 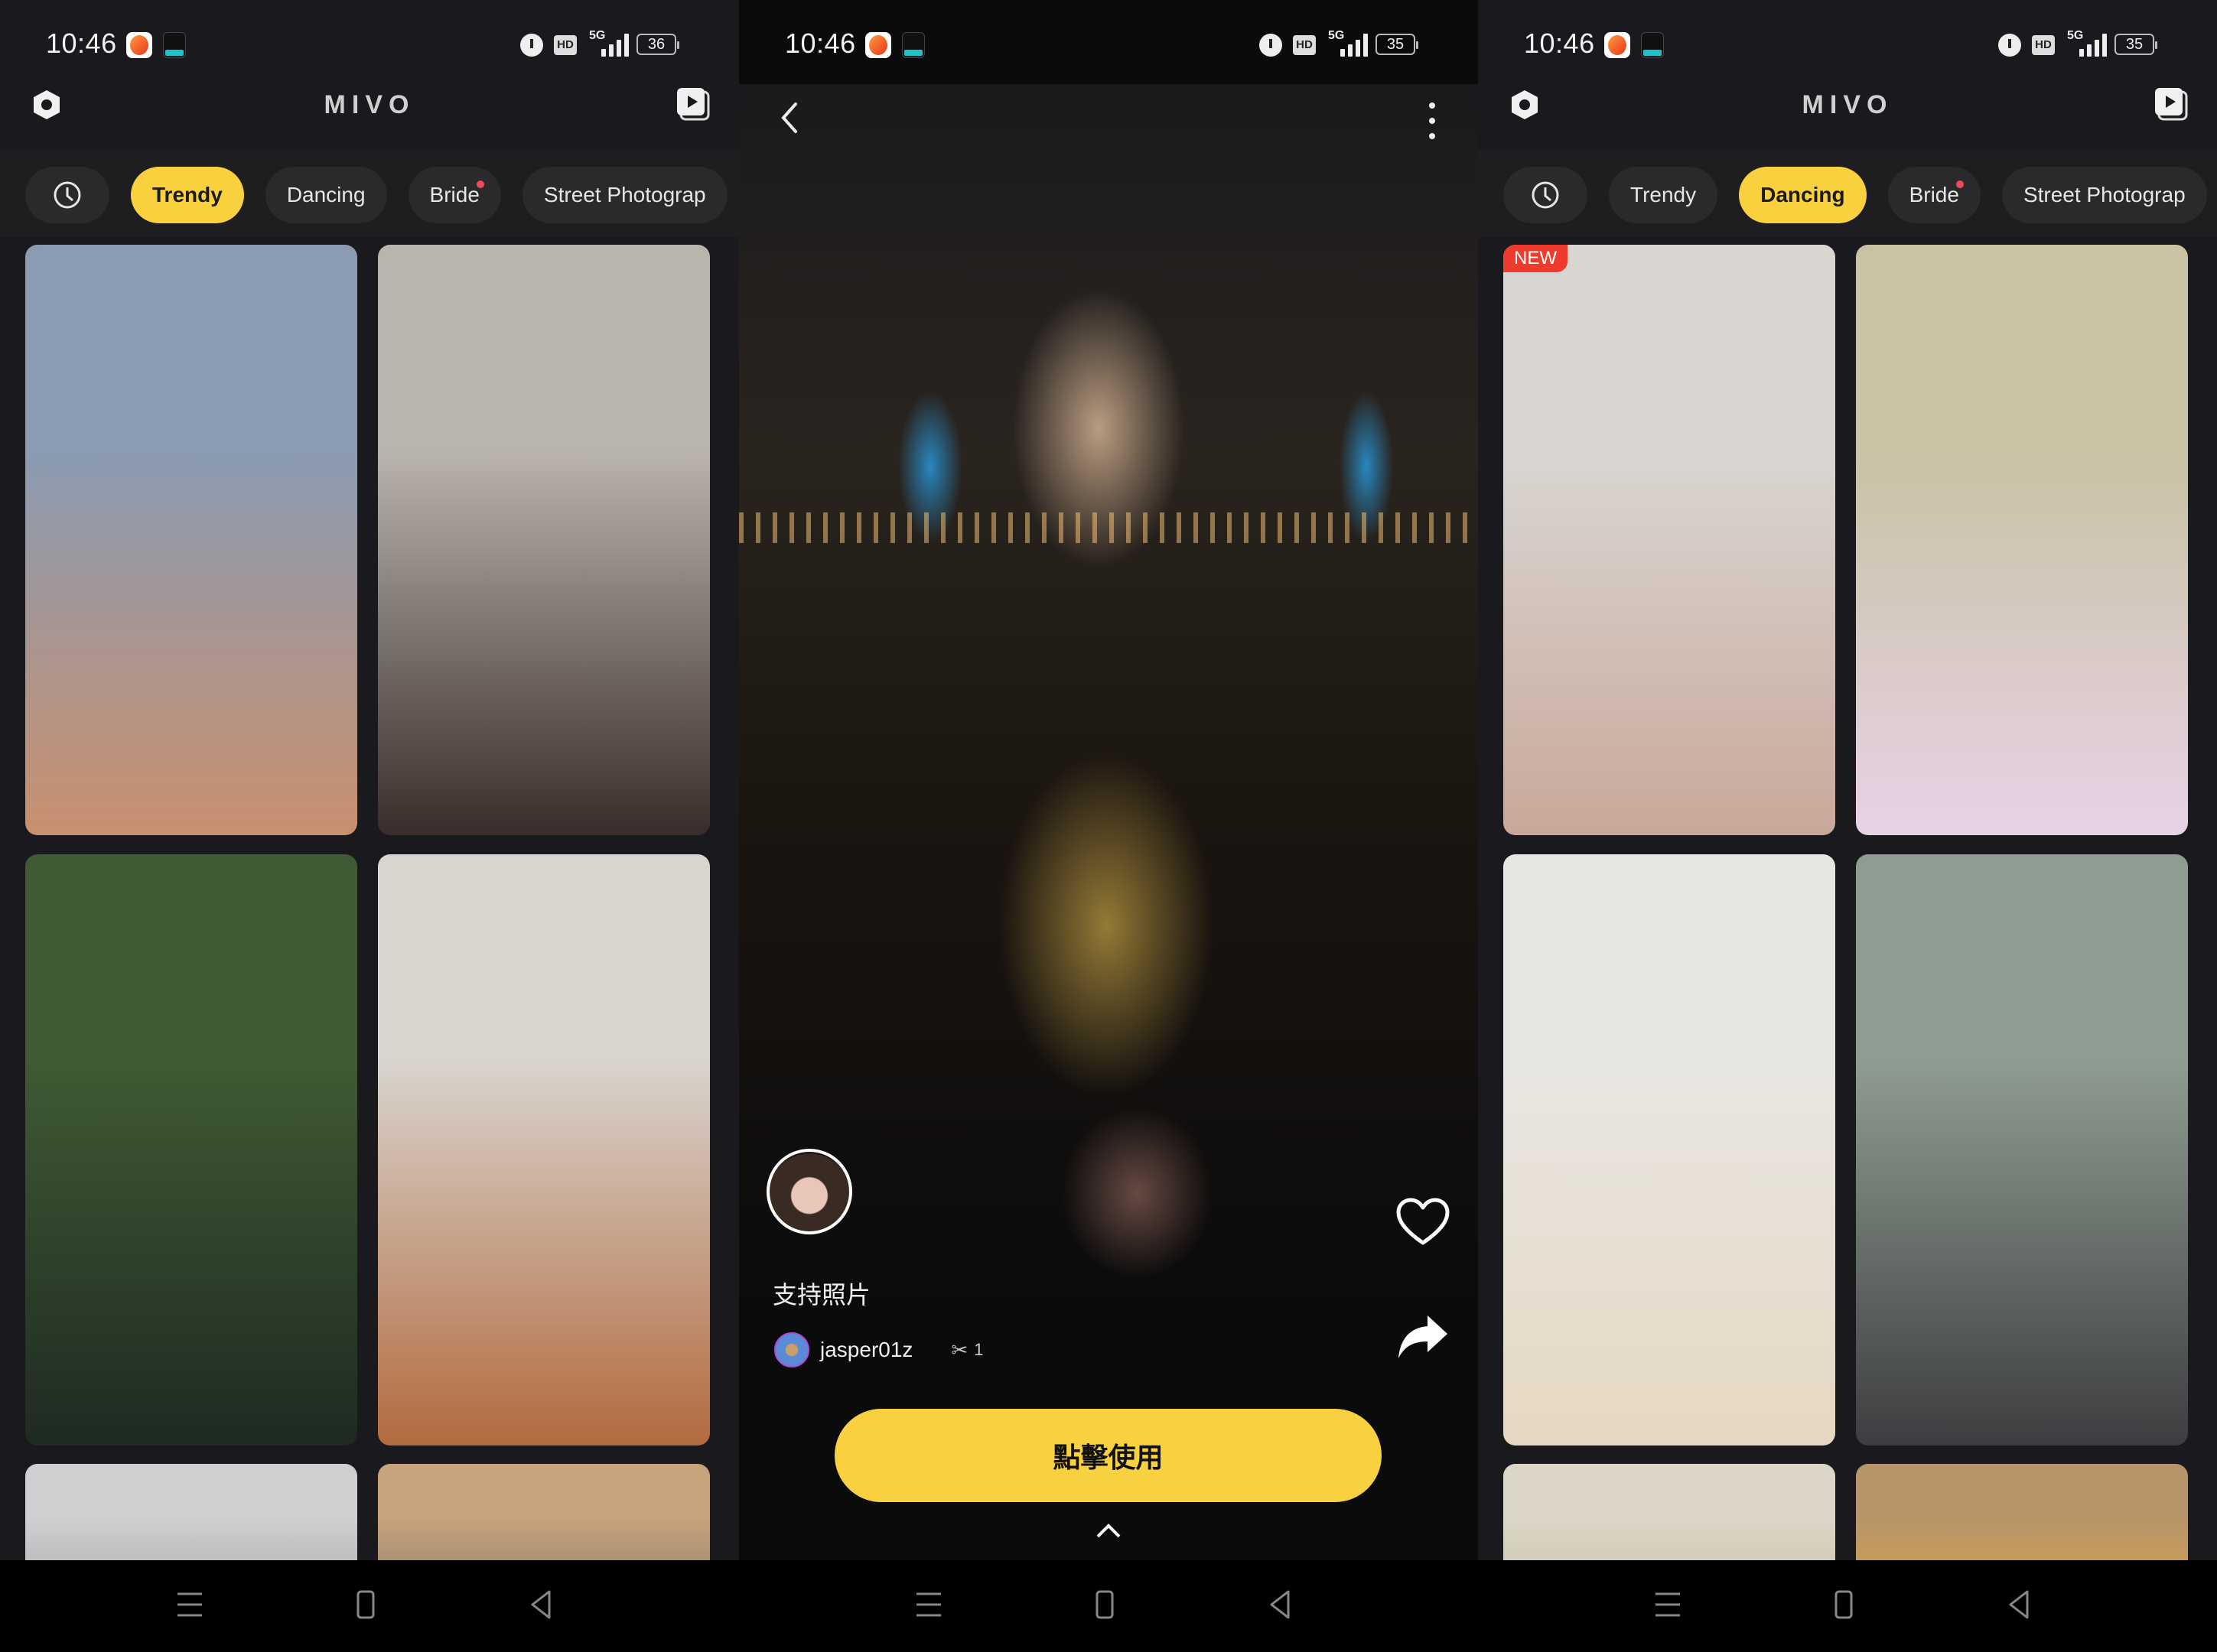 What do you see at coordinates (960, 1349) in the screenshot?
I see `scissors-icon: ✂` at bounding box center [960, 1349].